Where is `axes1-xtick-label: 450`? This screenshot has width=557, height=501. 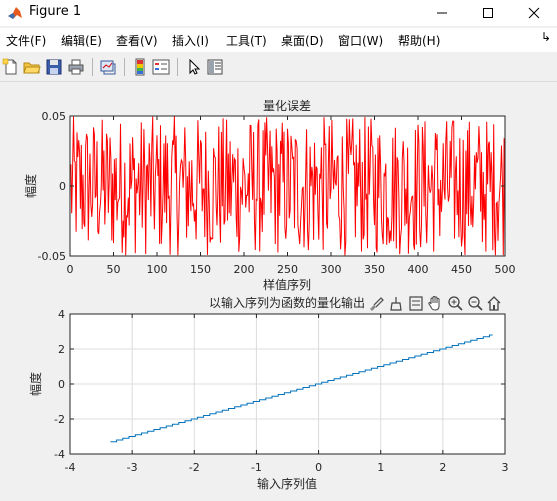 axes1-xtick-label: 450 is located at coordinates (461, 269).